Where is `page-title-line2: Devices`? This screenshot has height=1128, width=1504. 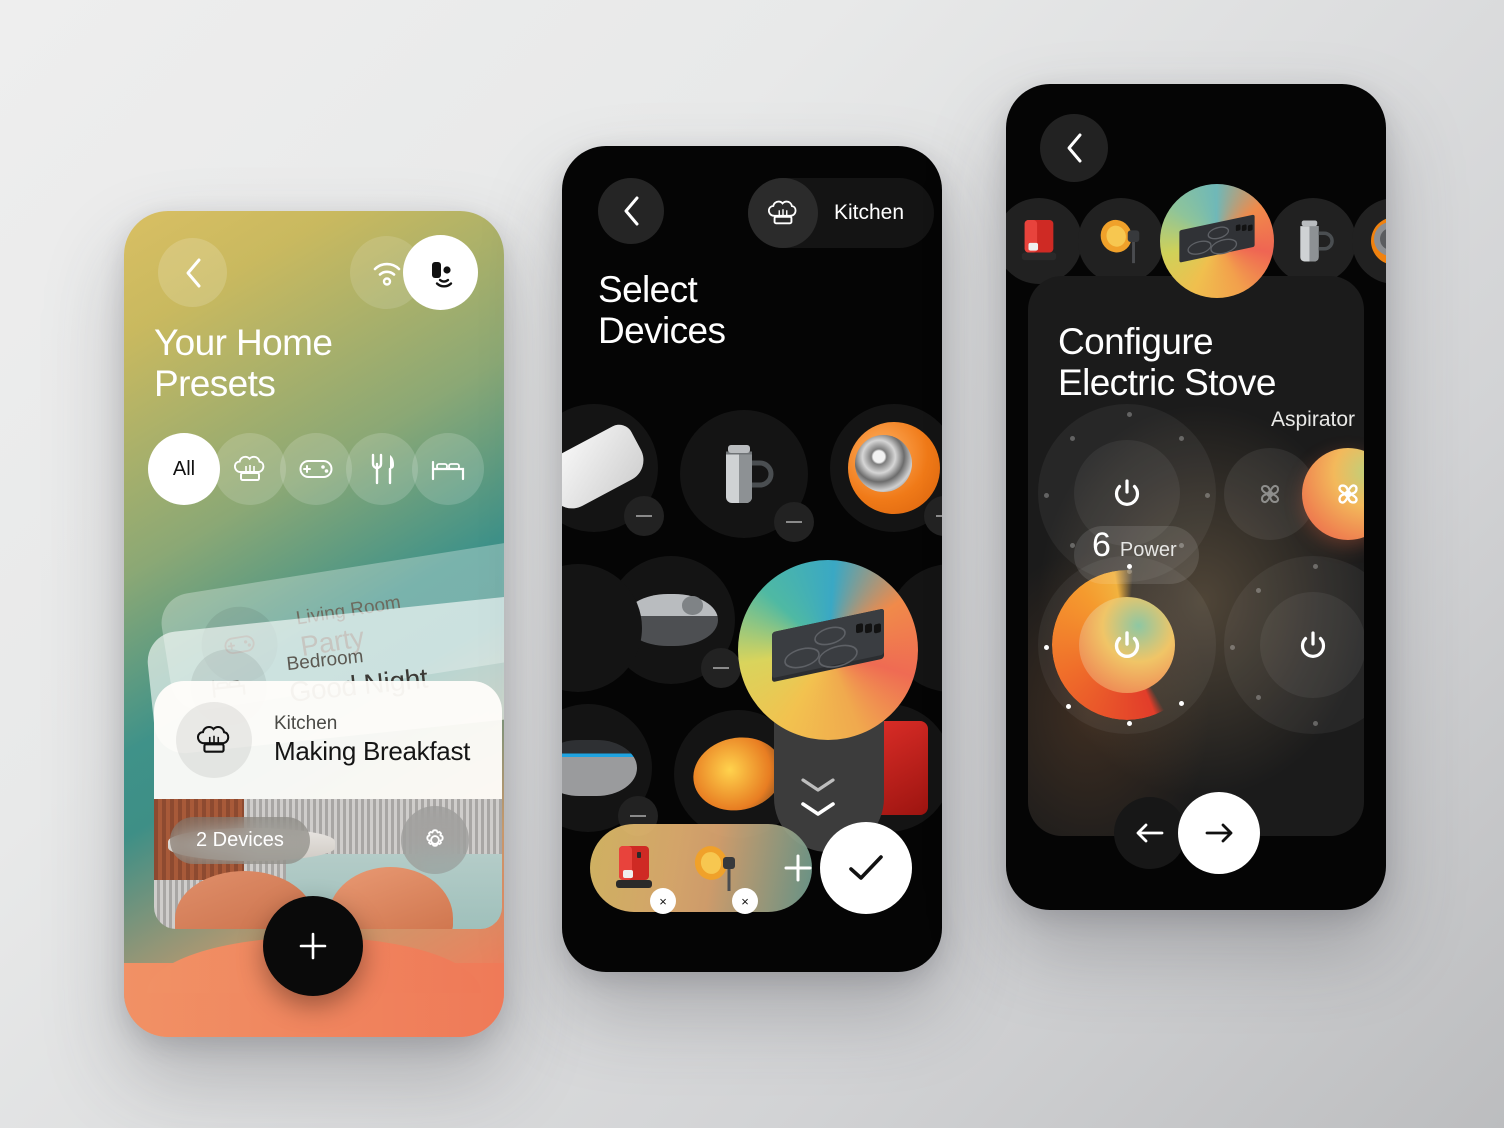
page-title-line2: Devices is located at coordinates (662, 330).